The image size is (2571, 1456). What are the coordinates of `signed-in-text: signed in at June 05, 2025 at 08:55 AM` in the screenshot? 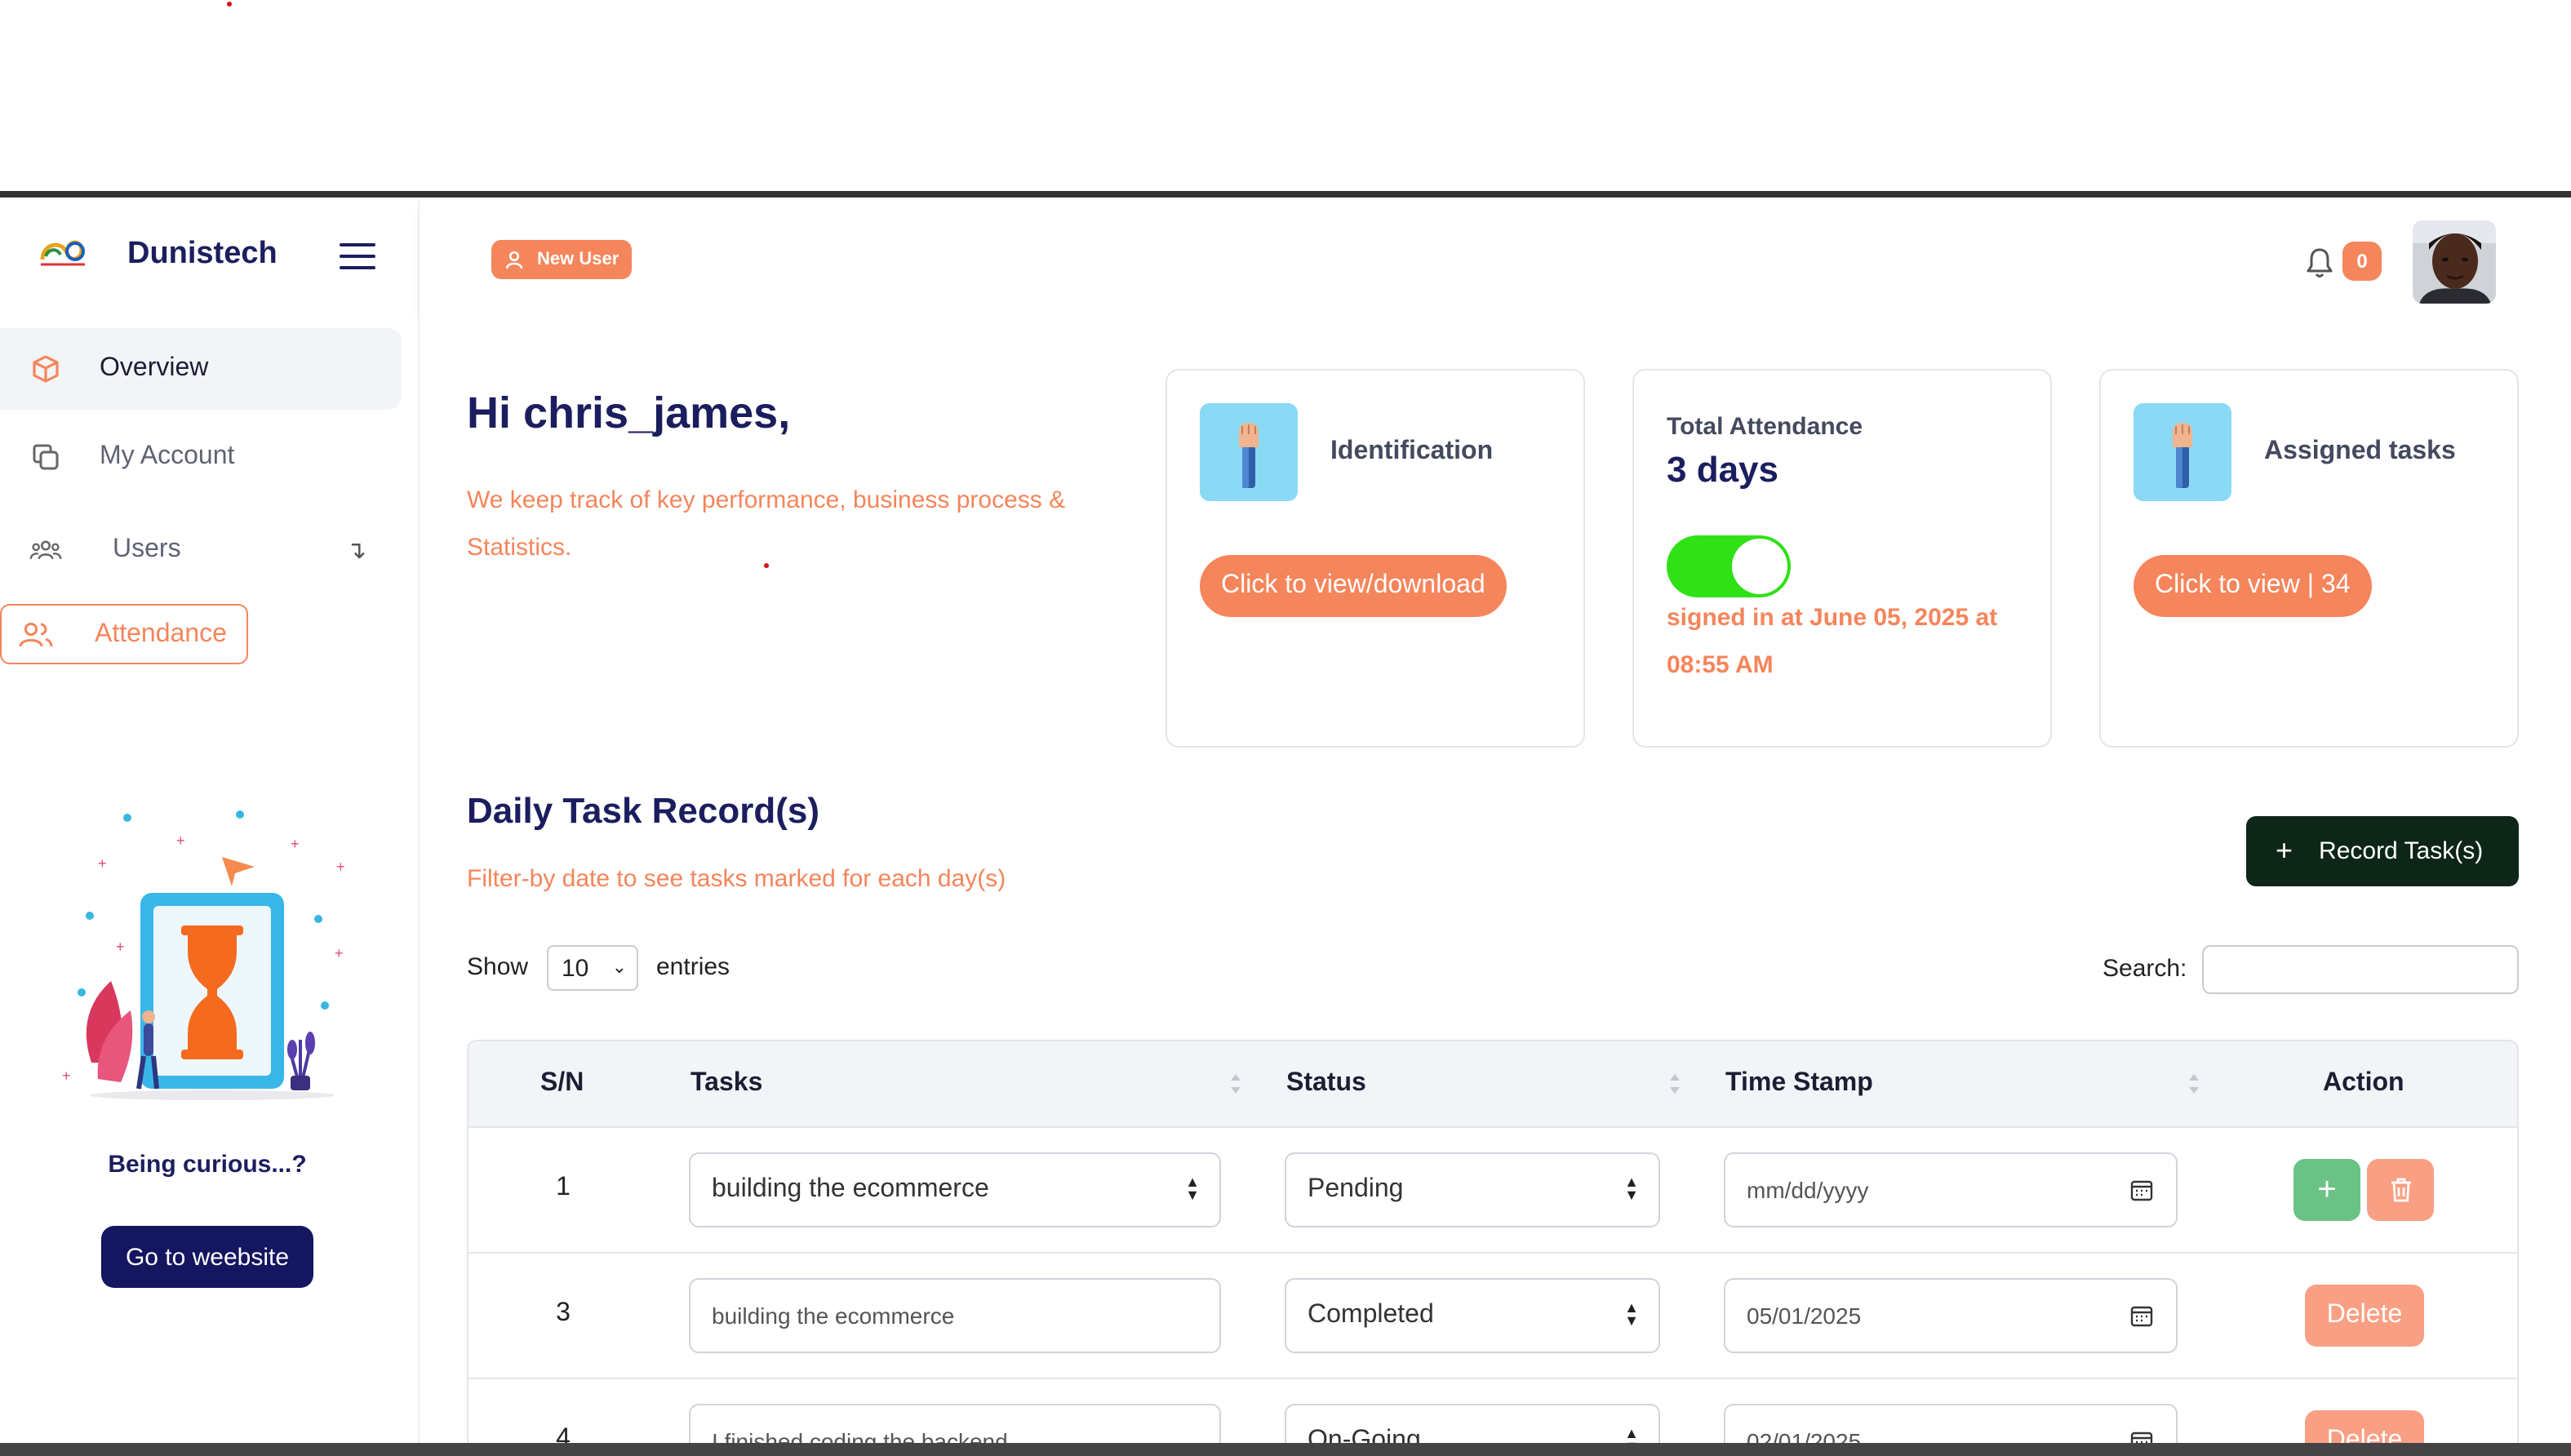 It's located at (1833, 641).